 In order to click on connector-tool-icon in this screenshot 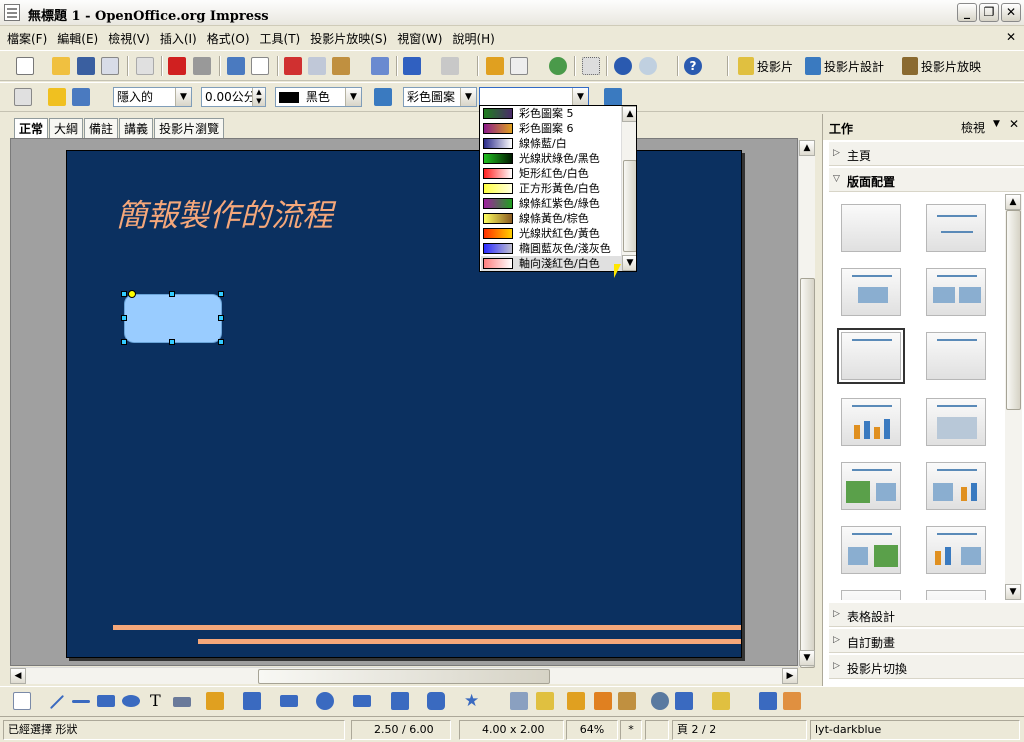, I will do `click(252, 701)`.